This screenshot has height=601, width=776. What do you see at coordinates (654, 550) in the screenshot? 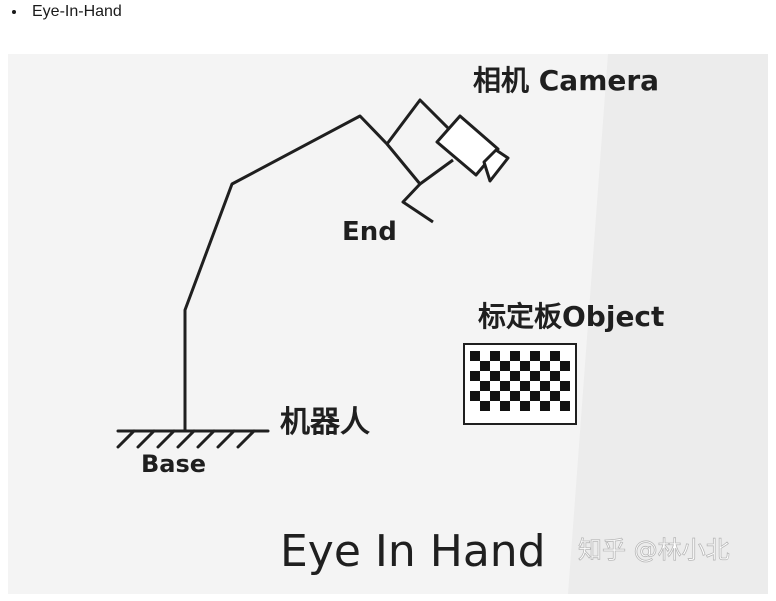
I see `watermark-text: 知乎 @林小北` at bounding box center [654, 550].